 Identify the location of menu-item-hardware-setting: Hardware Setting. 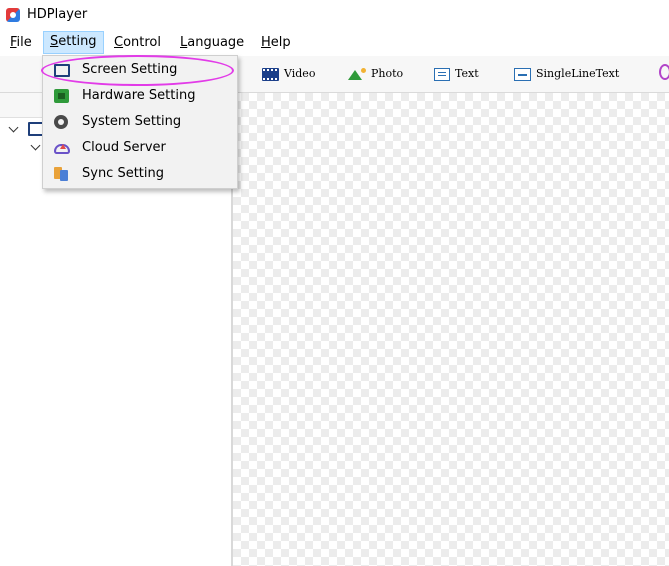
(140, 96).